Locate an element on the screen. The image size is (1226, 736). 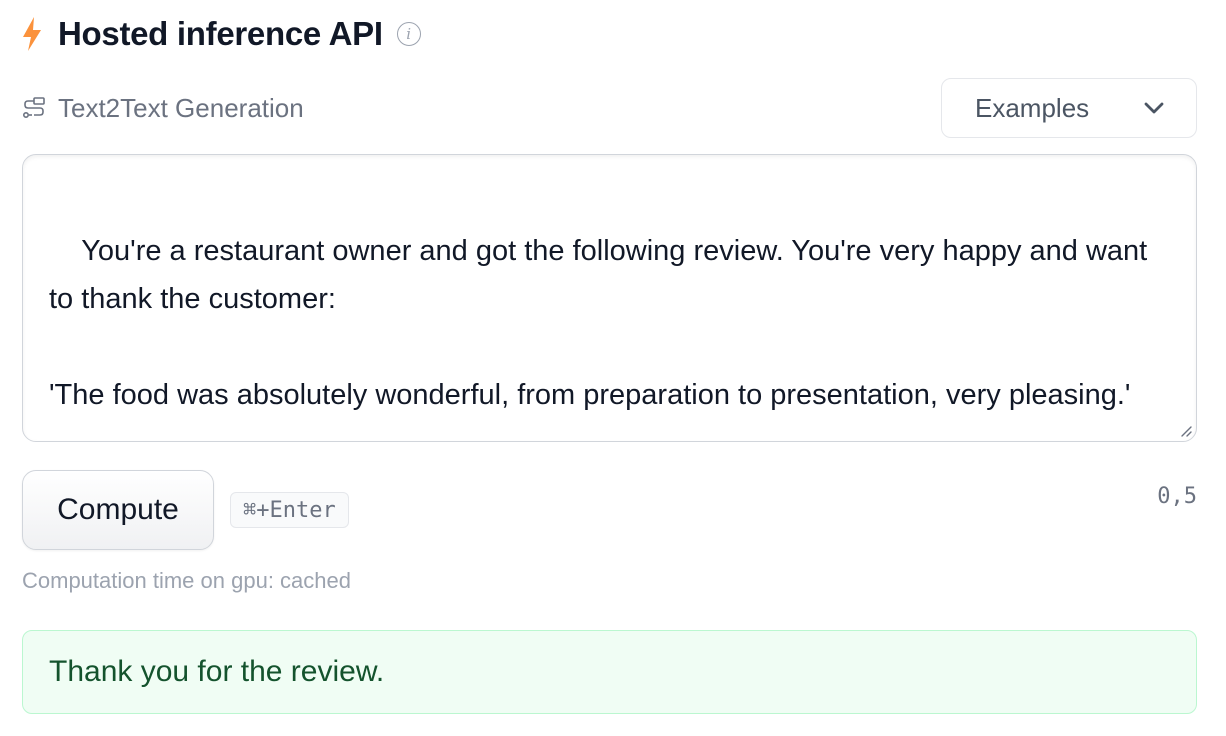
chevron-down-icon is located at coordinates (1154, 108).